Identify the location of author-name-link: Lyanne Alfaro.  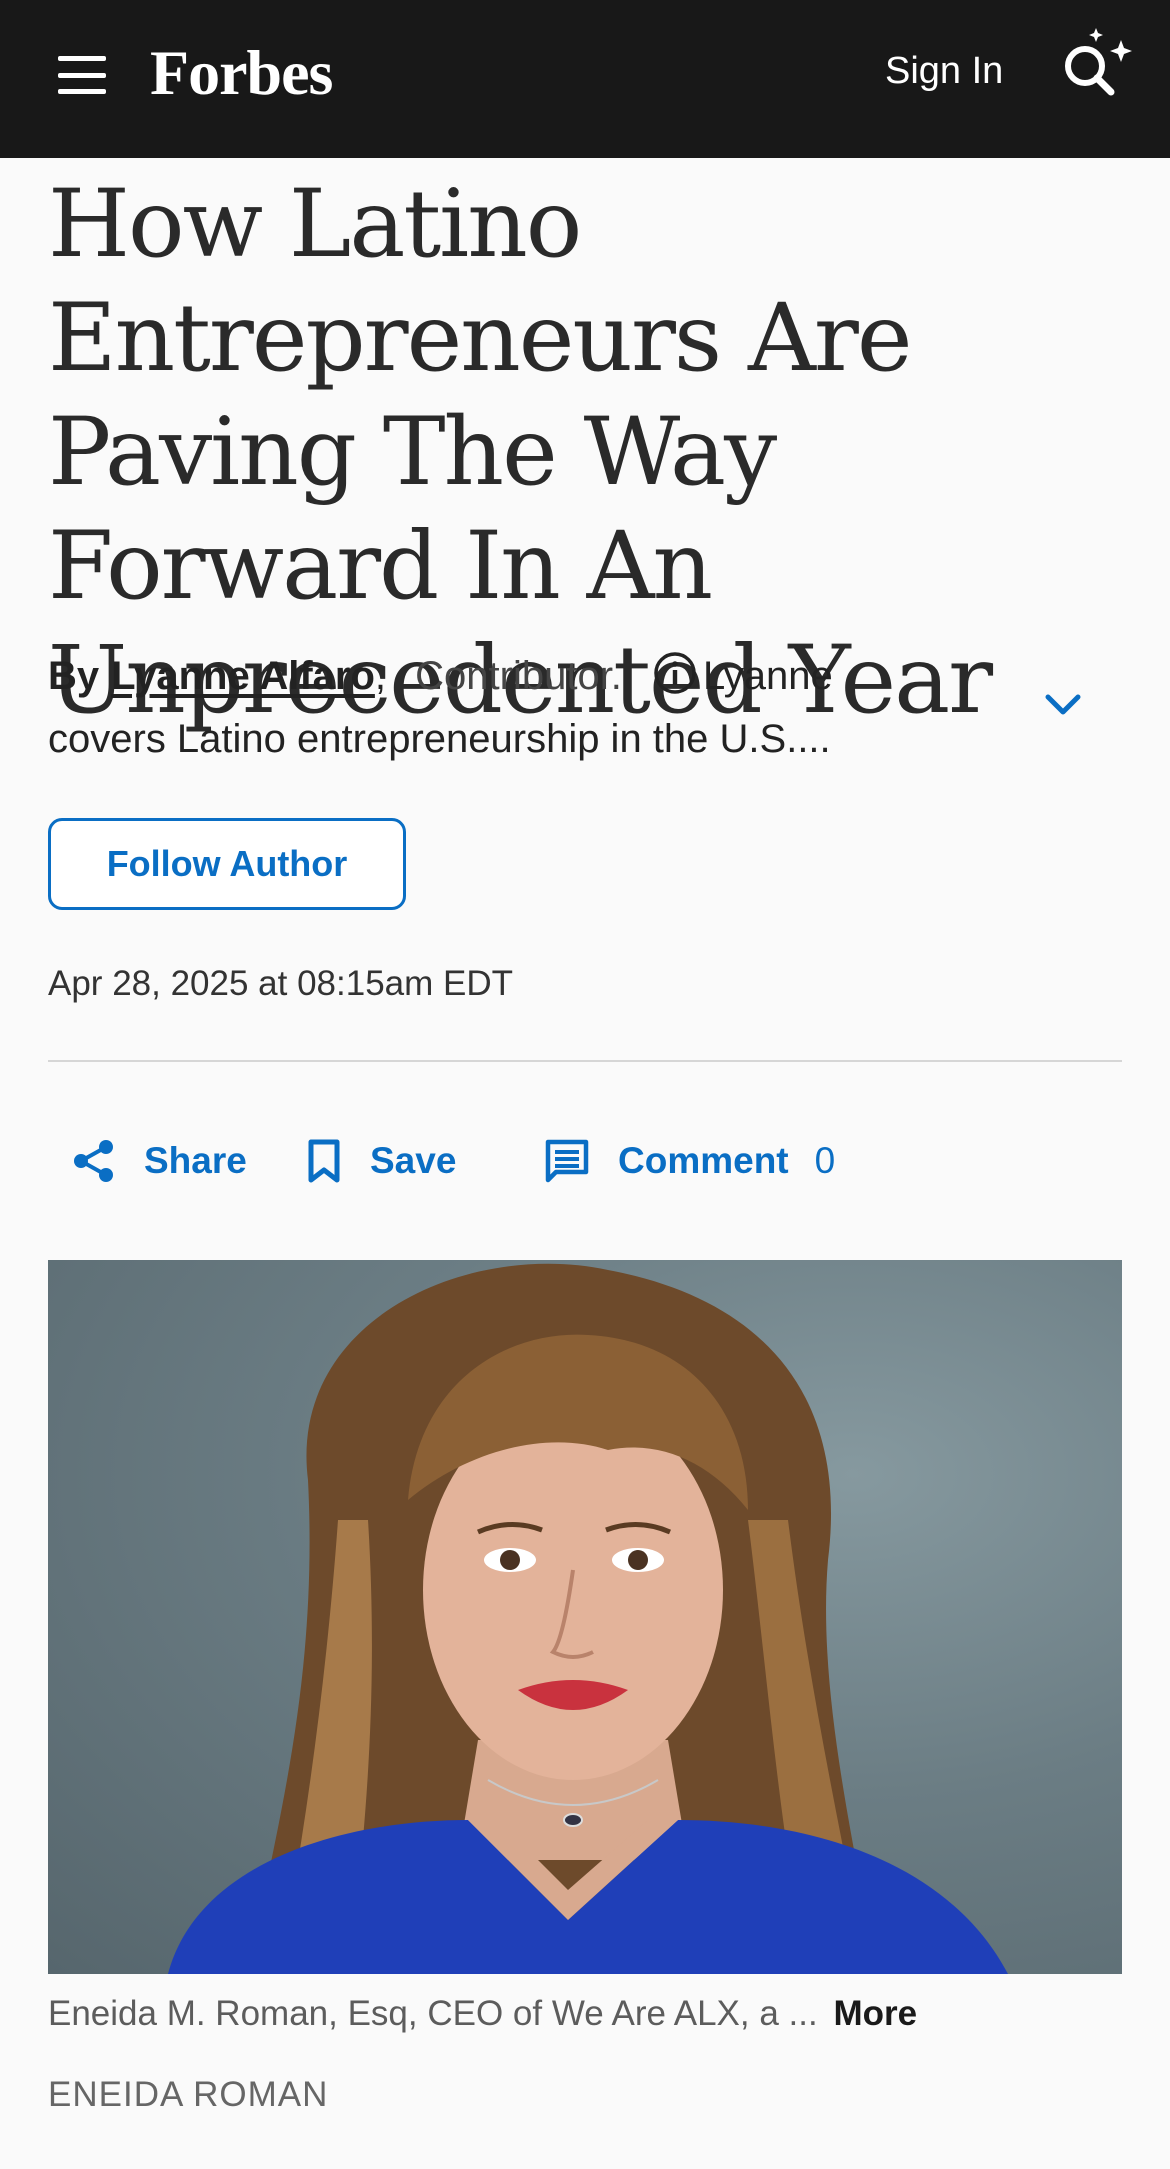
(243, 676).